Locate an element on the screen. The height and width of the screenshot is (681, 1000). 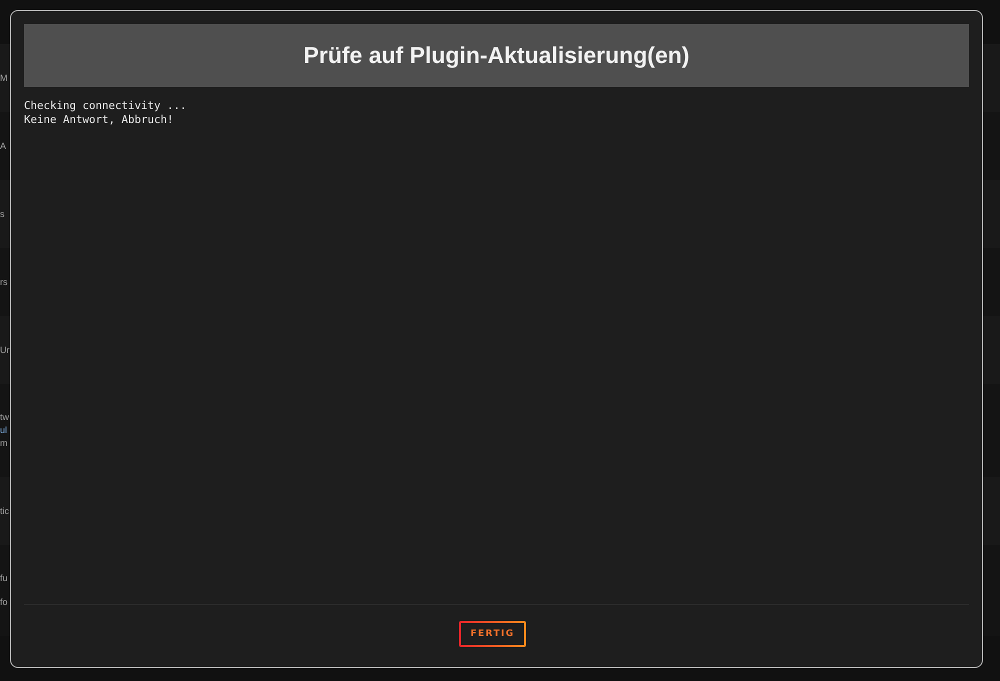
done-button: FERTIG is located at coordinates (492, 634).